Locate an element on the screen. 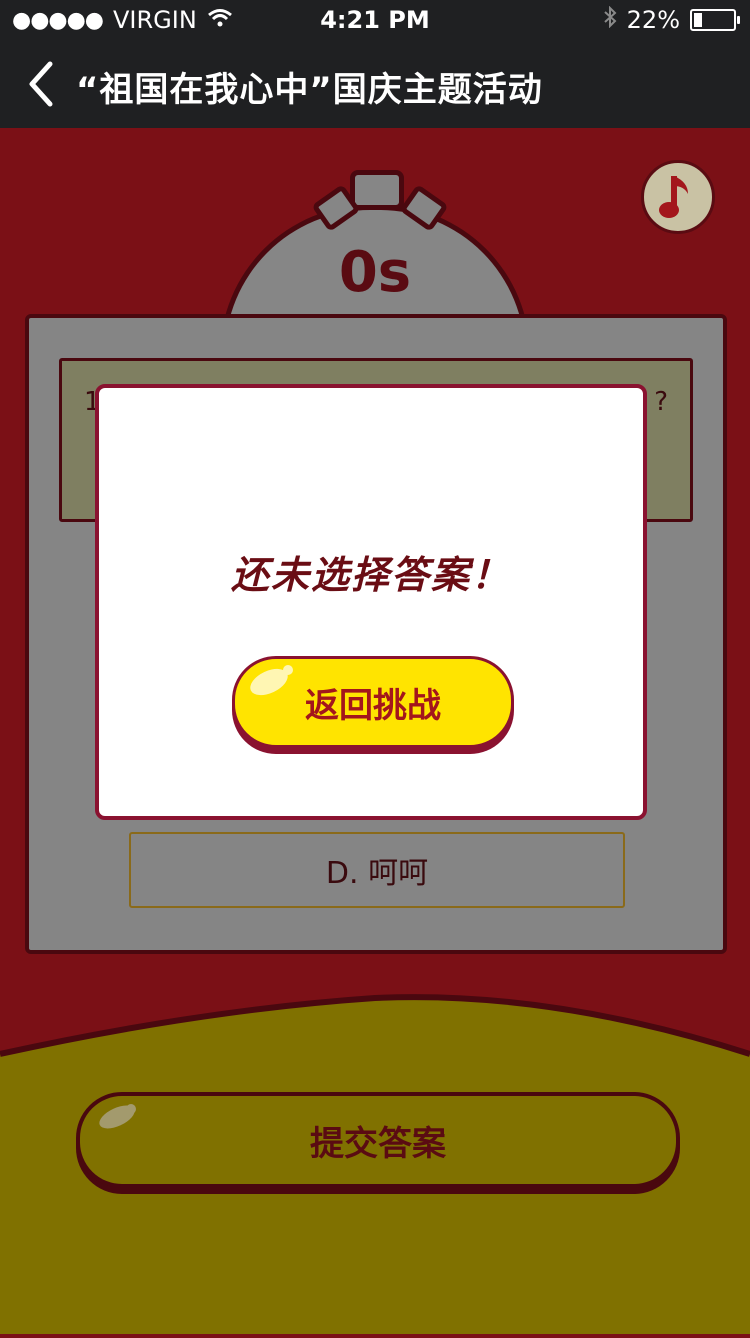 The height and width of the screenshot is (1338, 750). submit-label: 提交答案 is located at coordinates (378, 1143).